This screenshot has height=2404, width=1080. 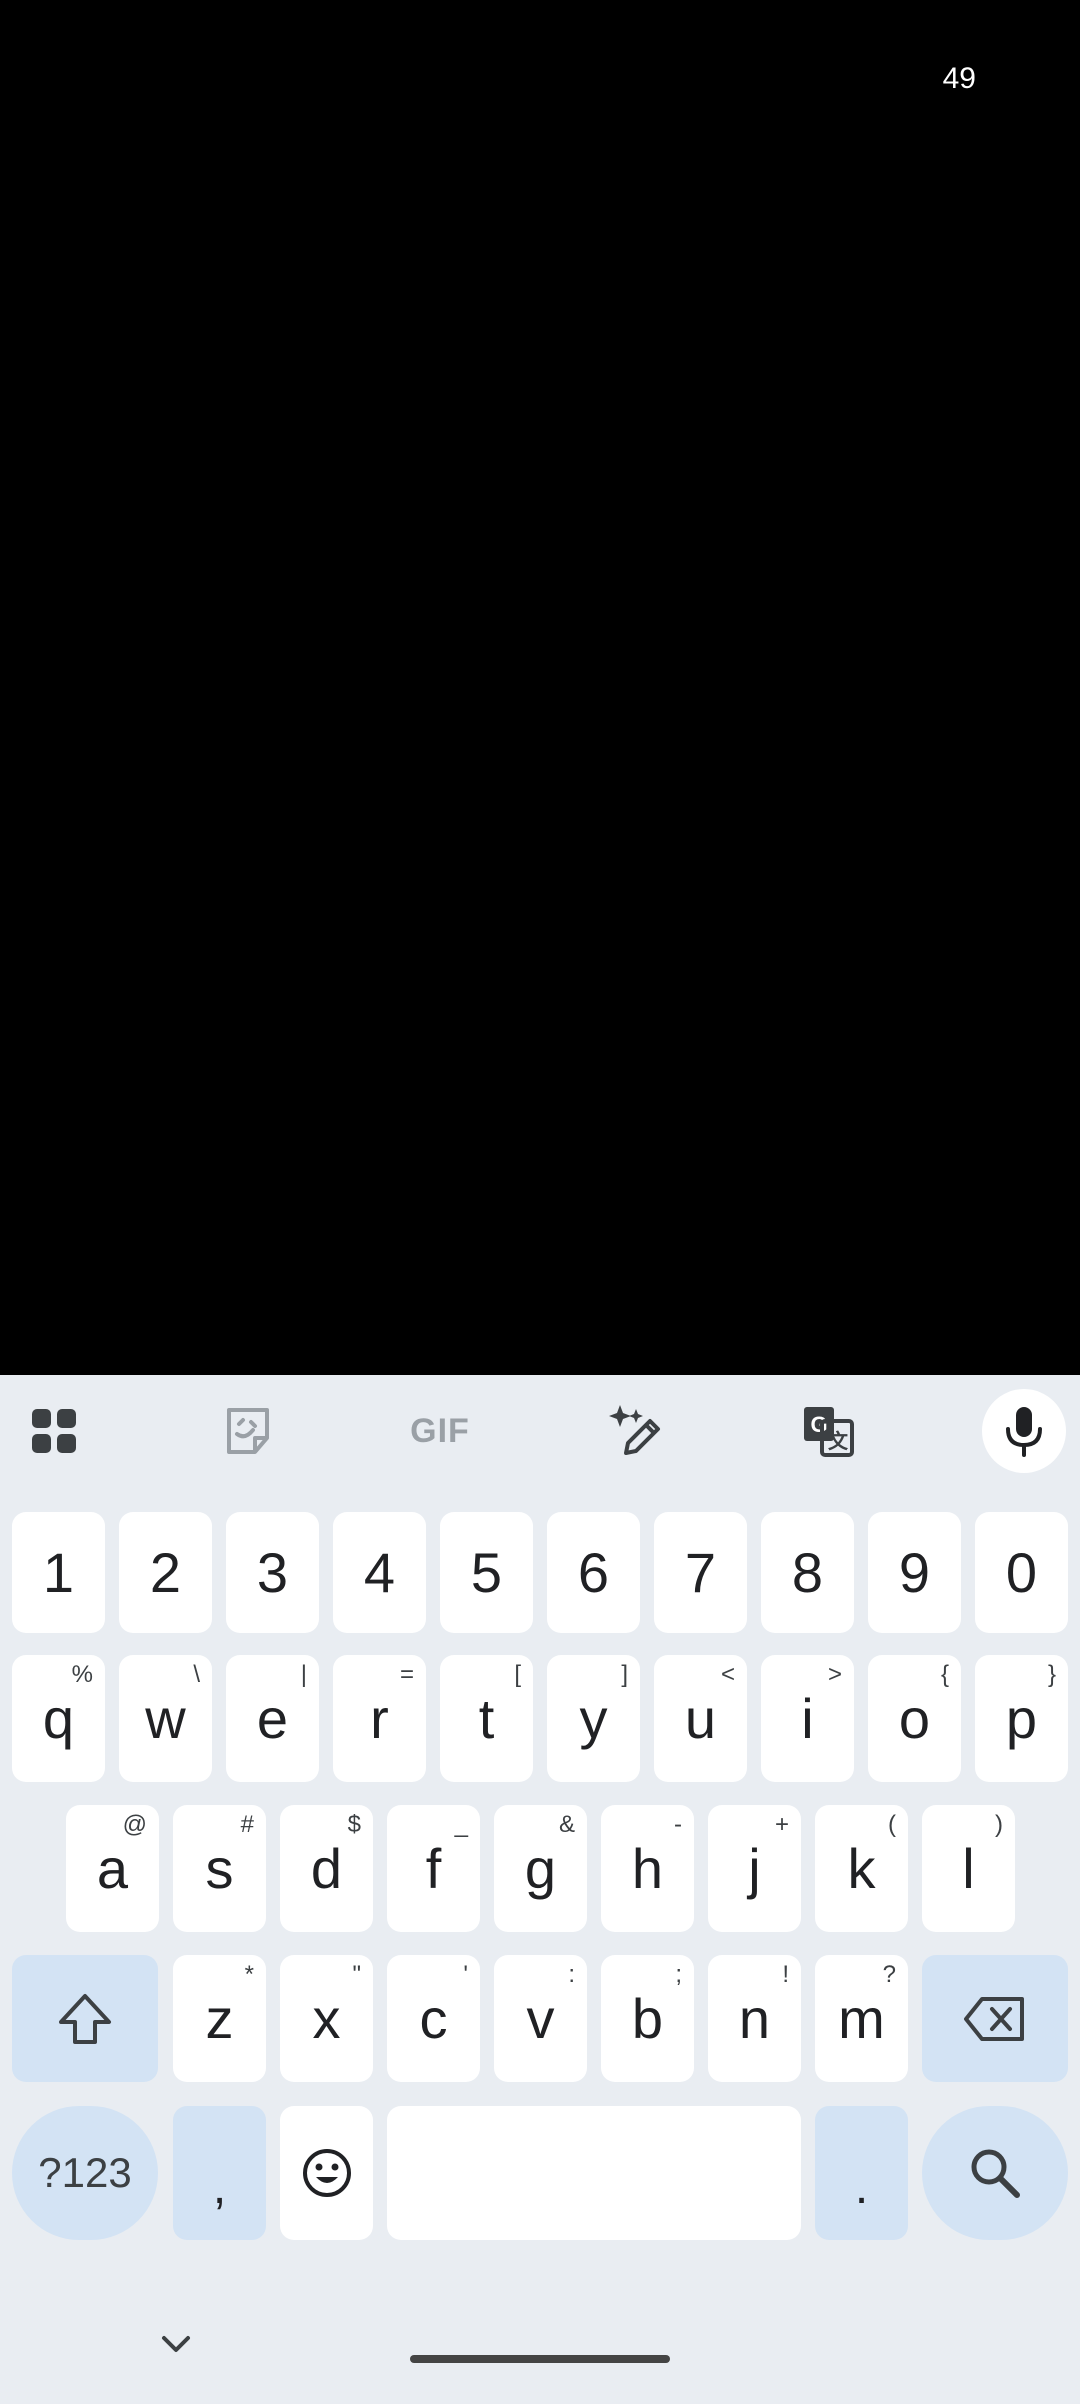 I want to click on key-a: a @, so click(x=112, y=1868).